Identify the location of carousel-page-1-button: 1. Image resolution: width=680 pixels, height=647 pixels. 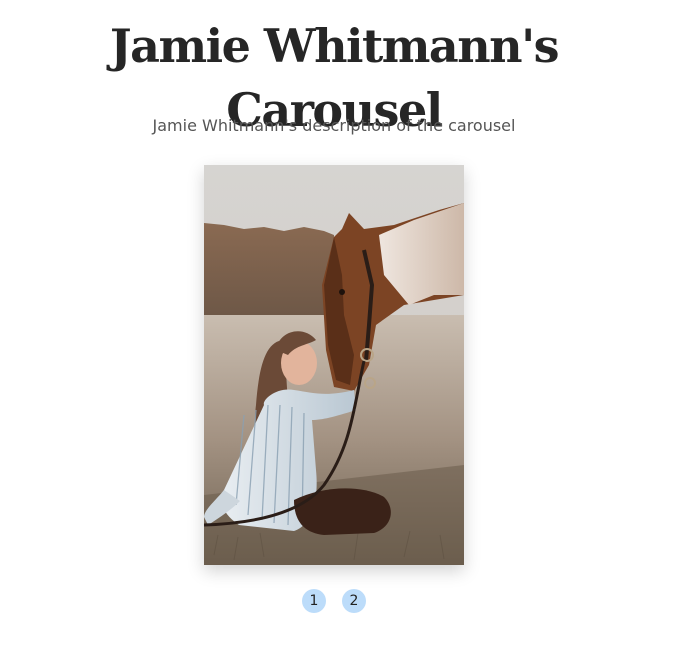
(314, 601).